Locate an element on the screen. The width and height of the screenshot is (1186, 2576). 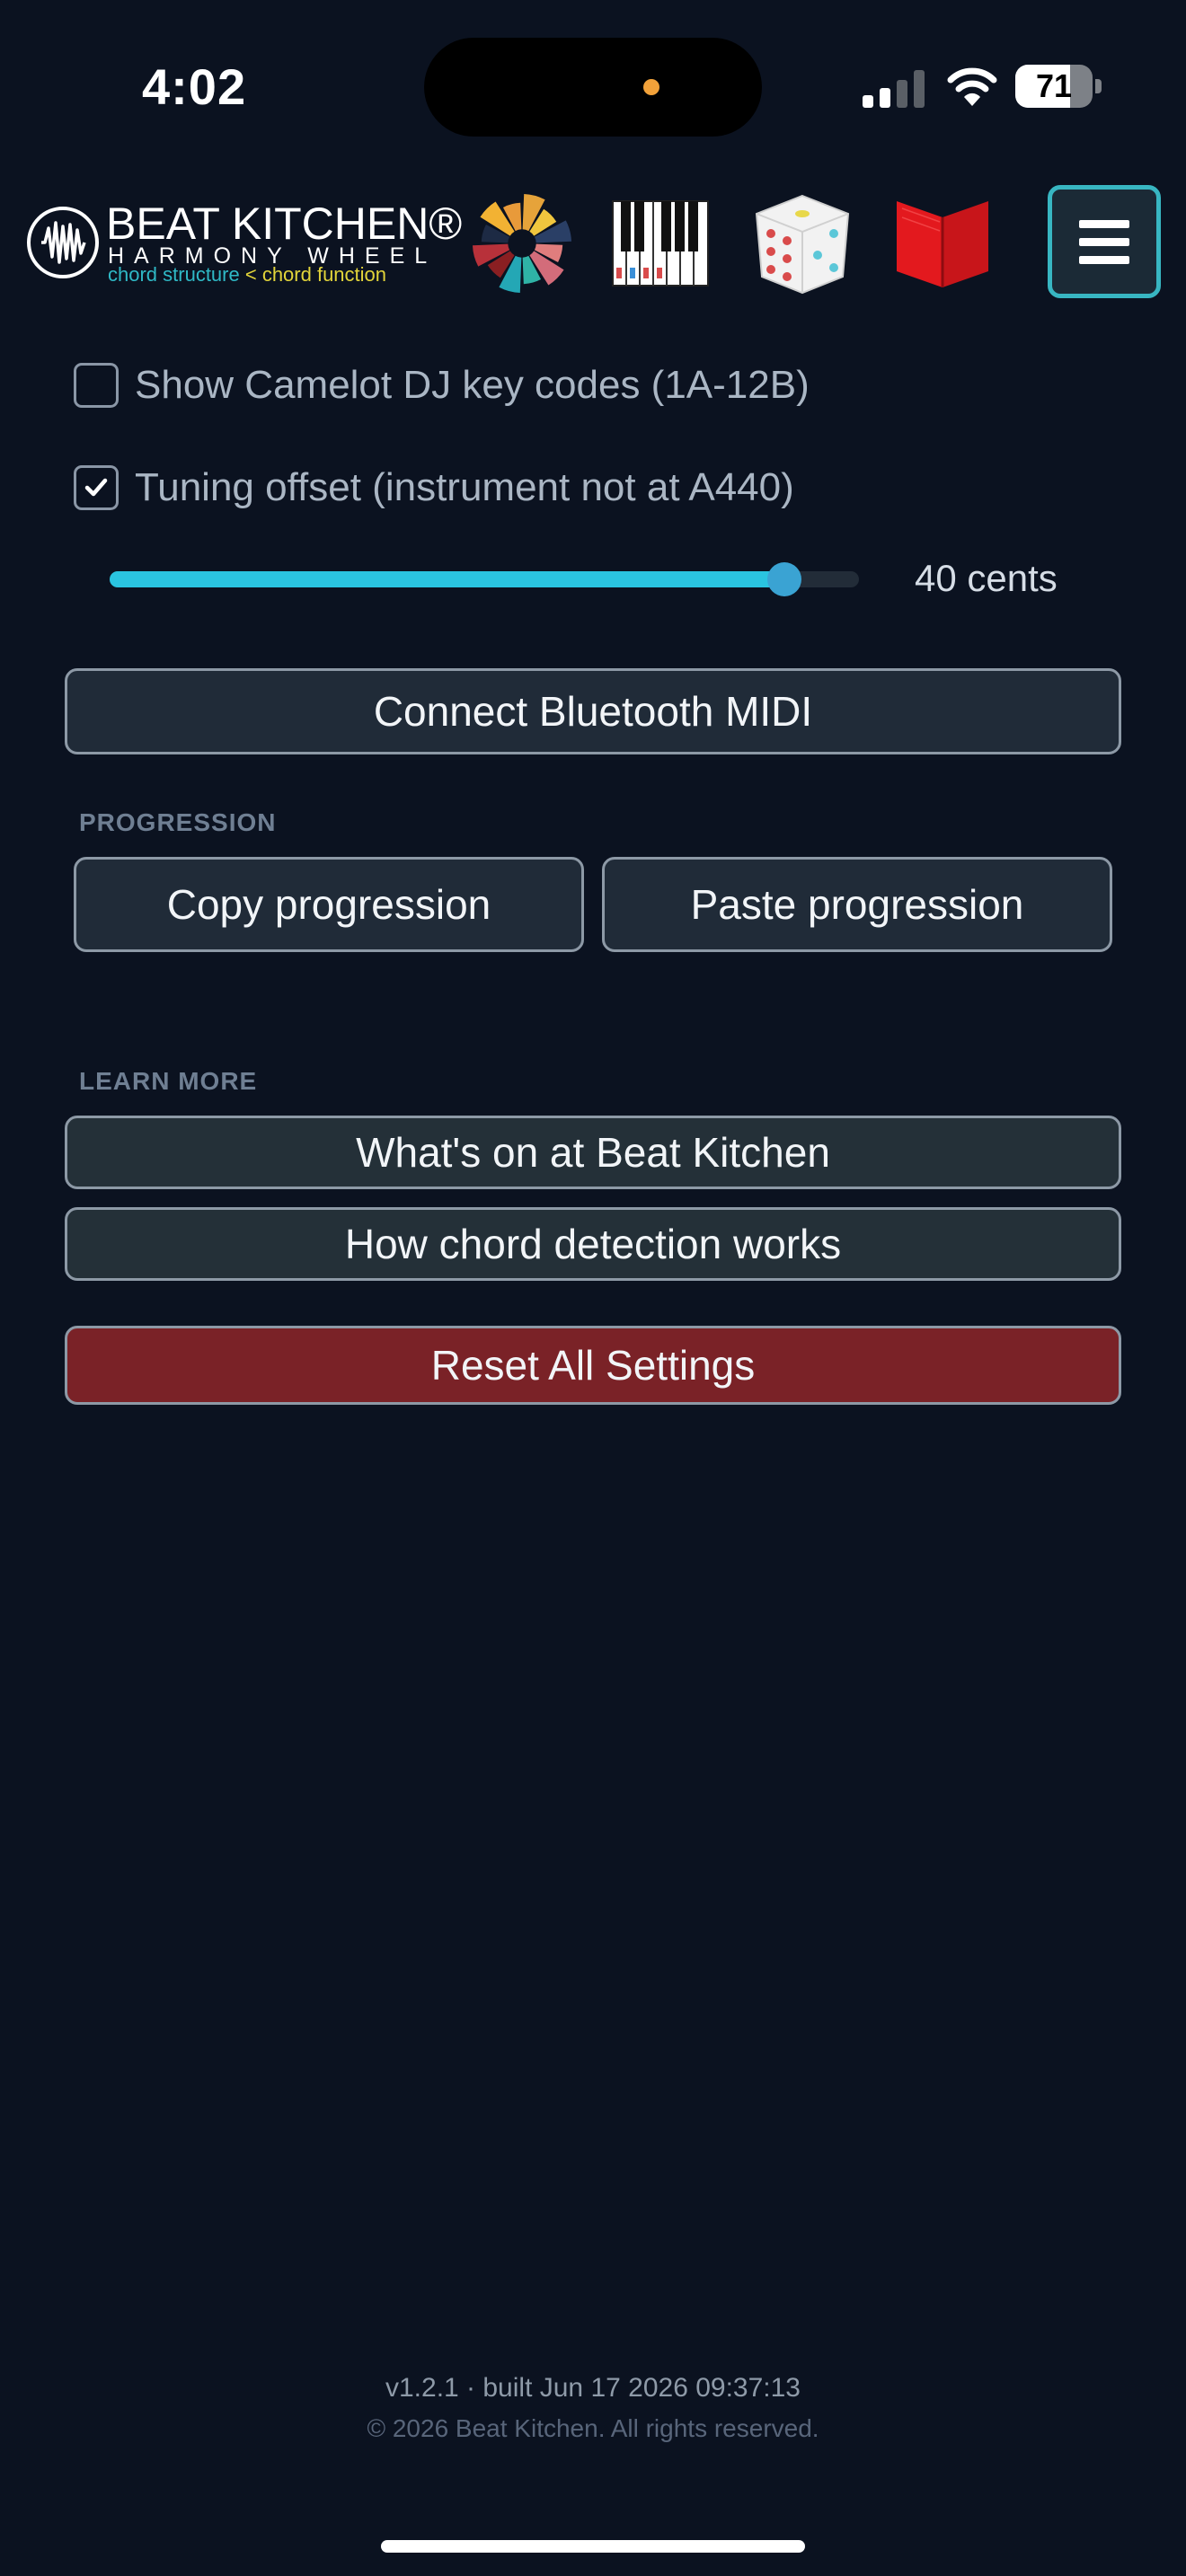
slider-fill is located at coordinates (447, 579).